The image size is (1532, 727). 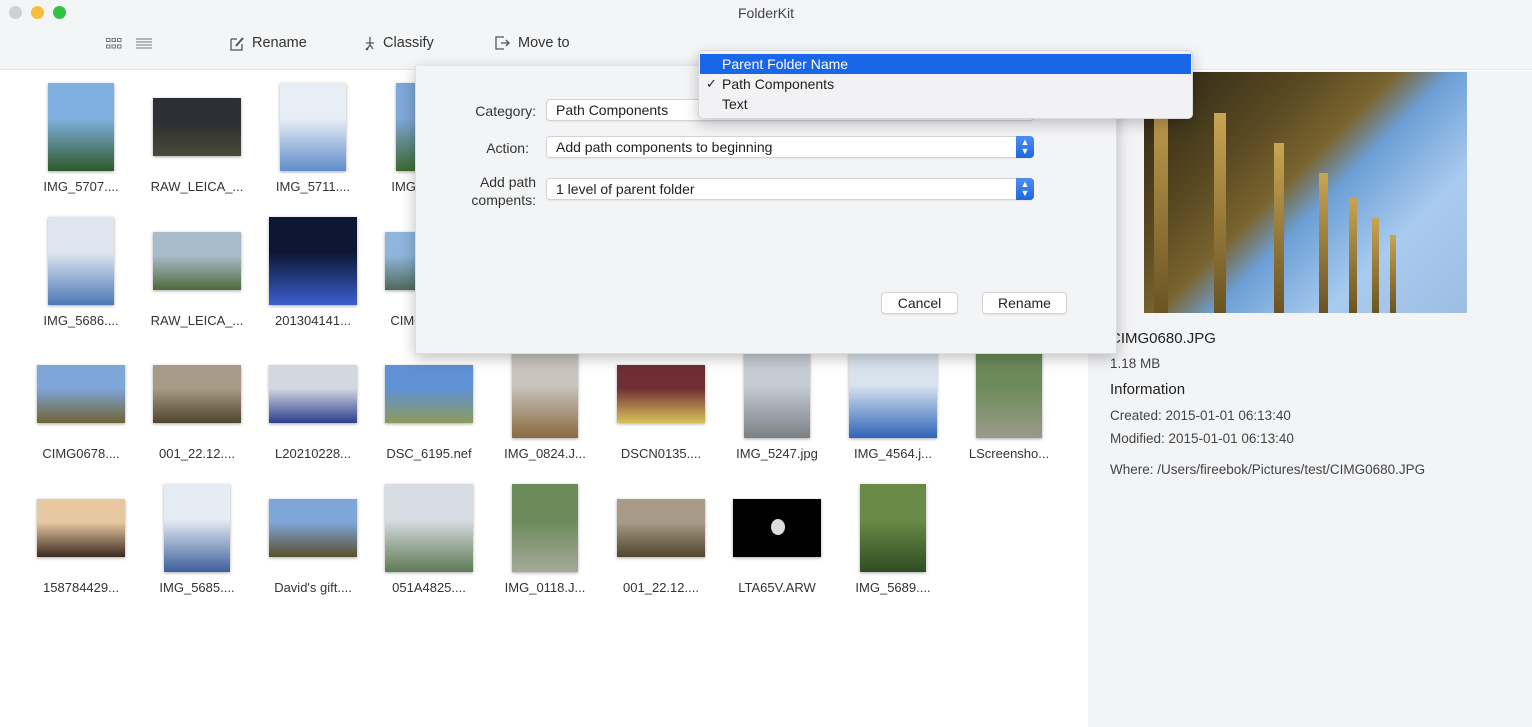 I want to click on details-section-title: Information, so click(x=1148, y=389).